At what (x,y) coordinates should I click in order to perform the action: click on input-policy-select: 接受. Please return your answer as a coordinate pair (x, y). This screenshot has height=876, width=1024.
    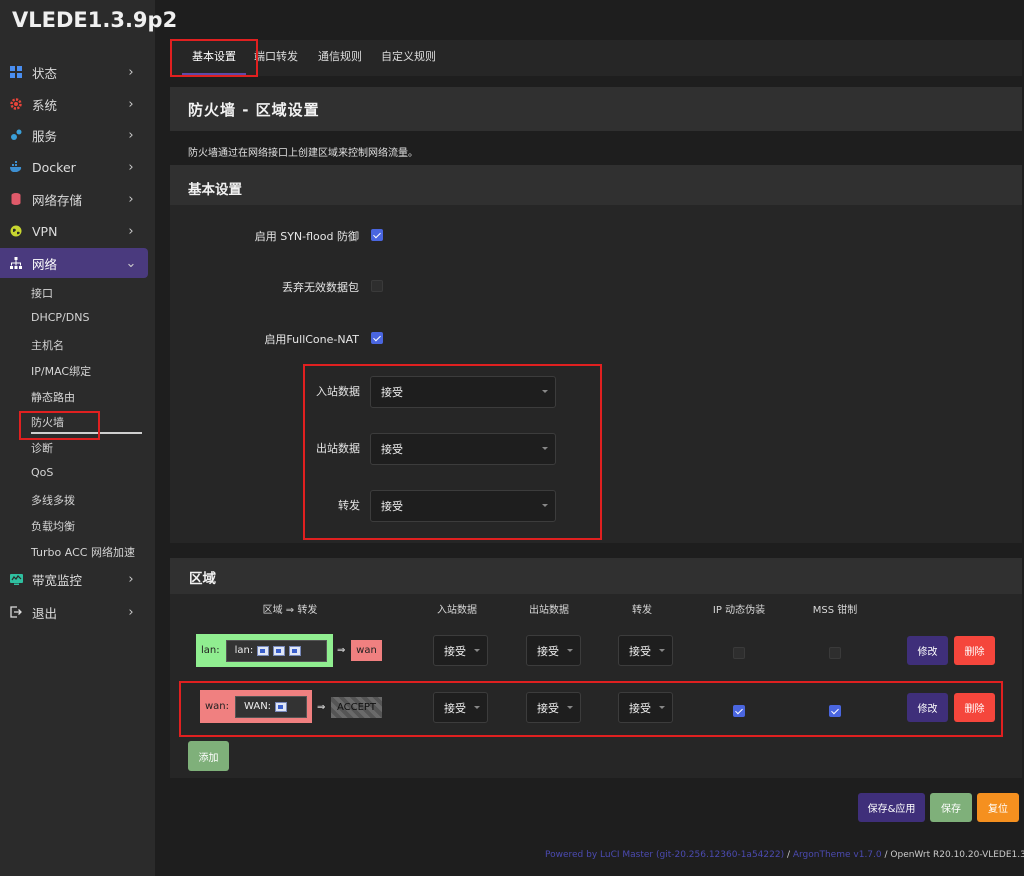
    Looking at the image, I should click on (463, 392).